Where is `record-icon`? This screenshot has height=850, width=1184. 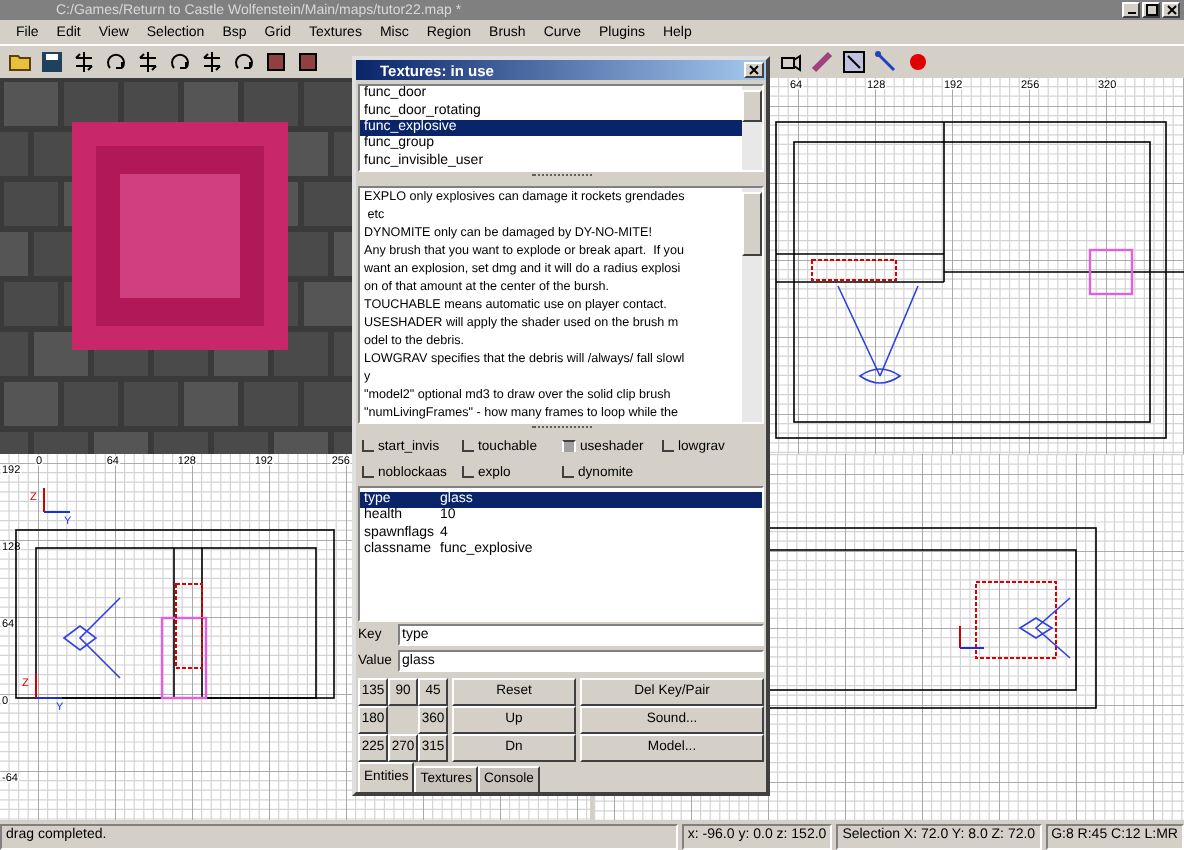 record-icon is located at coordinates (918, 62).